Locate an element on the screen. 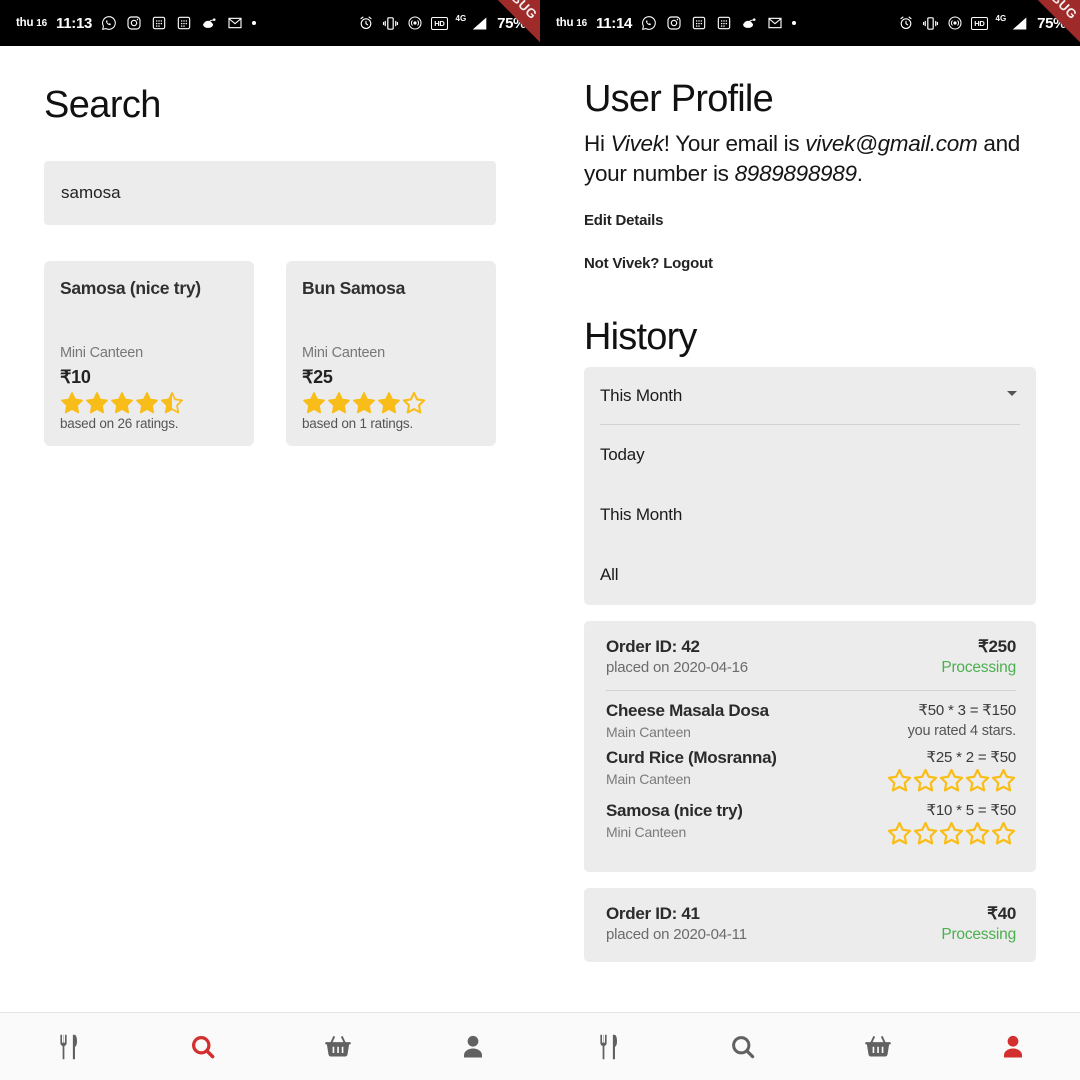 This screenshot has width=1080, height=1080. order-item-name: Samosa (nice try) is located at coordinates (674, 811).